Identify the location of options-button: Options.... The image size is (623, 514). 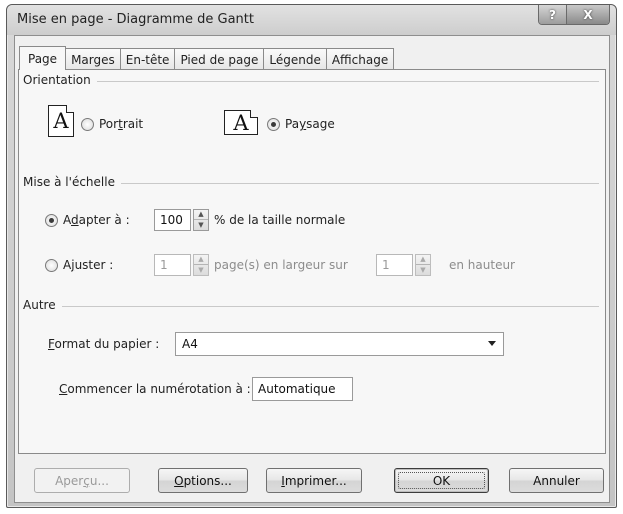
(203, 480).